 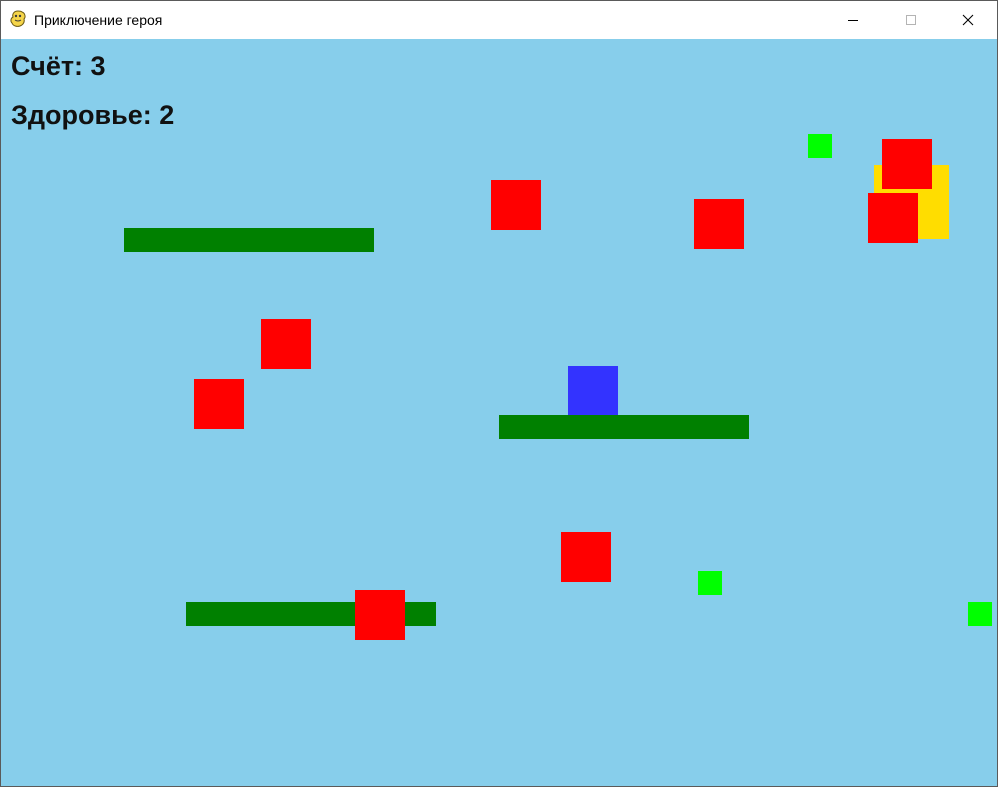 What do you see at coordinates (93, 115) in the screenshot?
I see `health-label: Здоровье: 2` at bounding box center [93, 115].